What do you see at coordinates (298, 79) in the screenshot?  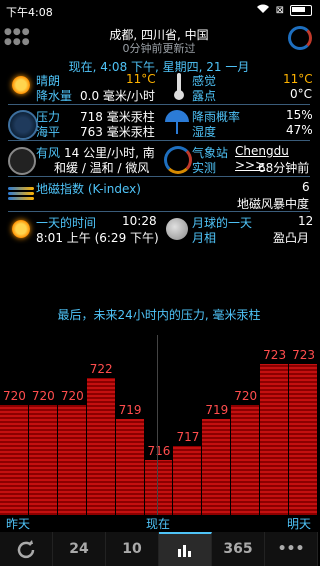 I see `feels-value: 11°C` at bounding box center [298, 79].